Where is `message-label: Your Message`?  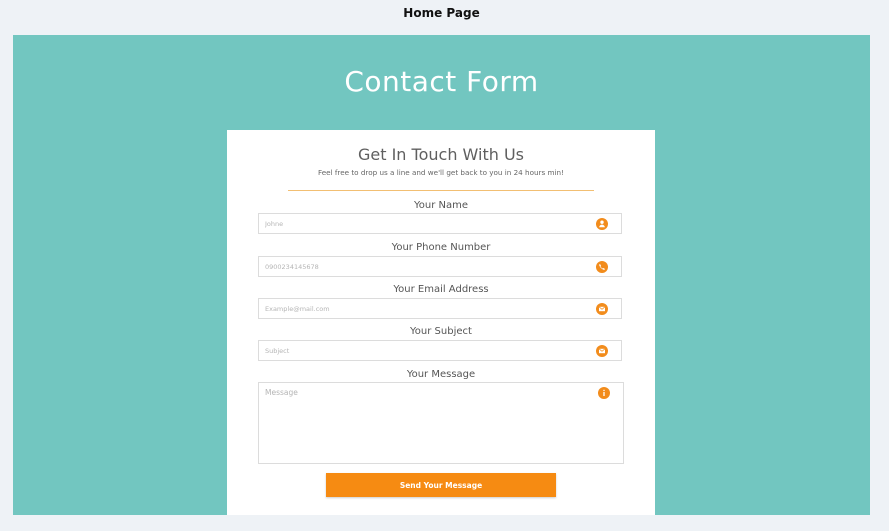
message-label: Your Message is located at coordinates (441, 374).